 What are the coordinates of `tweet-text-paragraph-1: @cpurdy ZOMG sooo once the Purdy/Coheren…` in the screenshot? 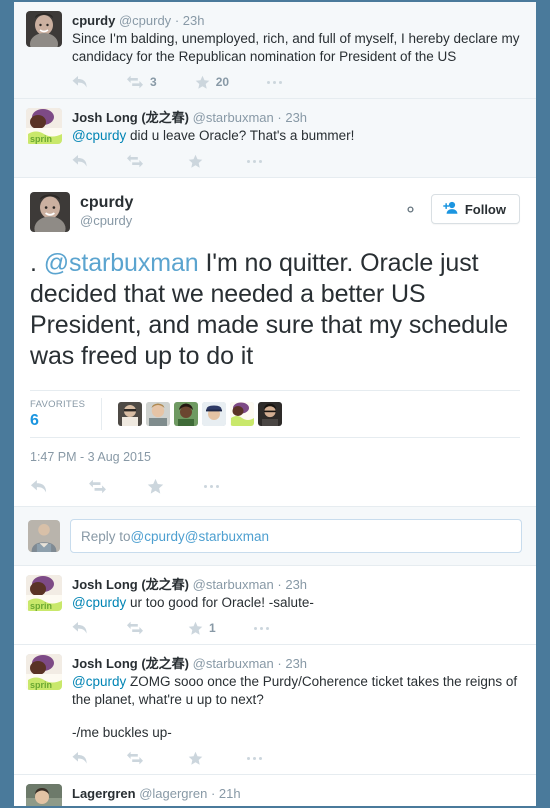 It's located at (298, 691).